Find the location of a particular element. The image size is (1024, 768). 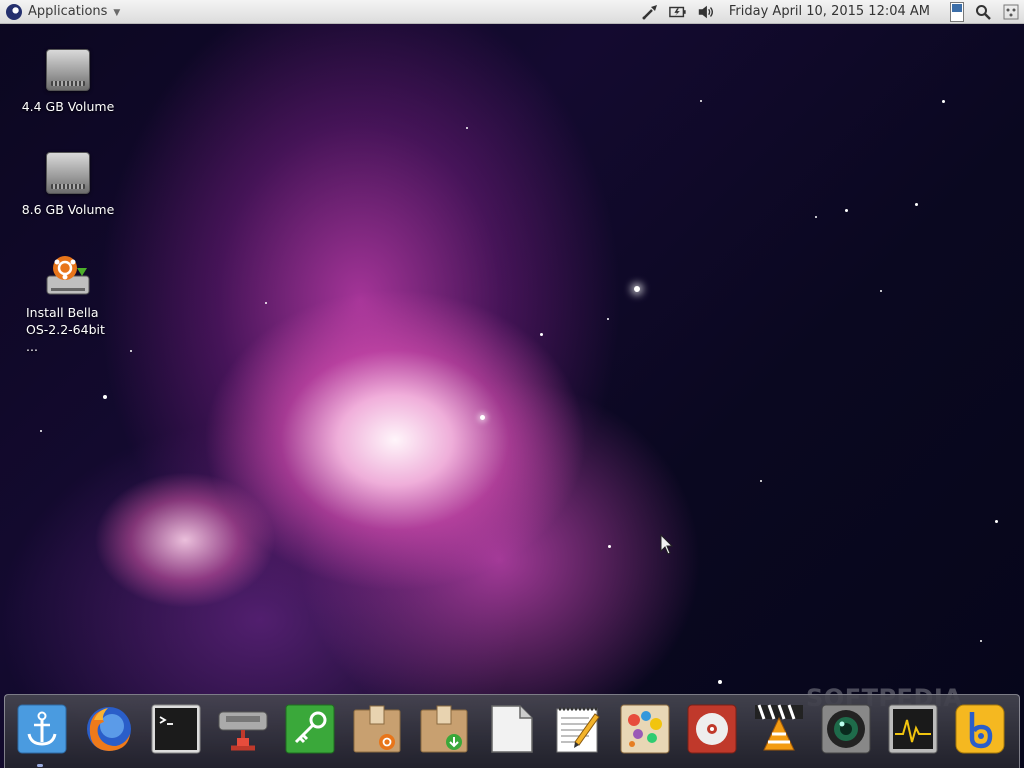

document-icon is located at coordinates (511, 729).